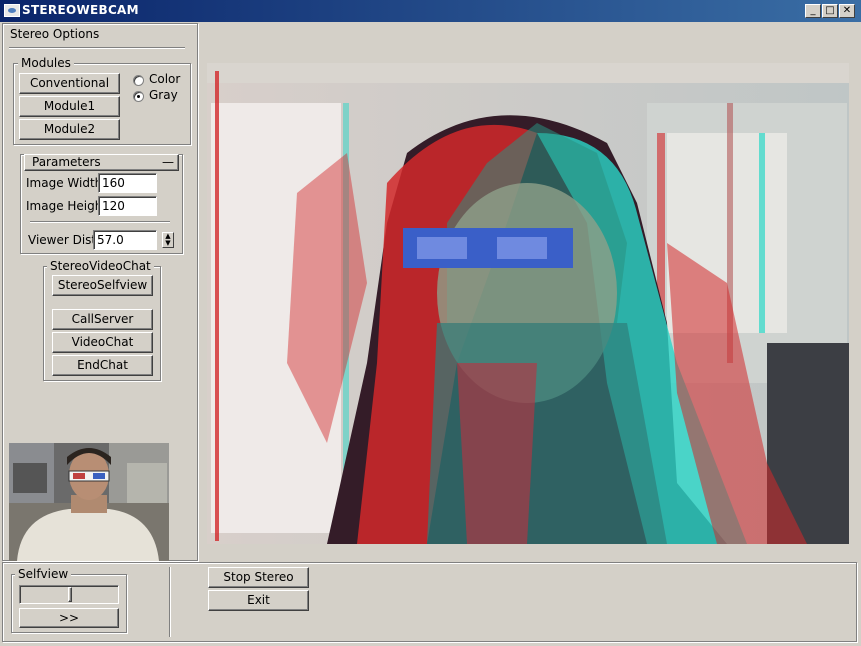  What do you see at coordinates (168, 162) in the screenshot?
I see `collapse-icon: —` at bounding box center [168, 162].